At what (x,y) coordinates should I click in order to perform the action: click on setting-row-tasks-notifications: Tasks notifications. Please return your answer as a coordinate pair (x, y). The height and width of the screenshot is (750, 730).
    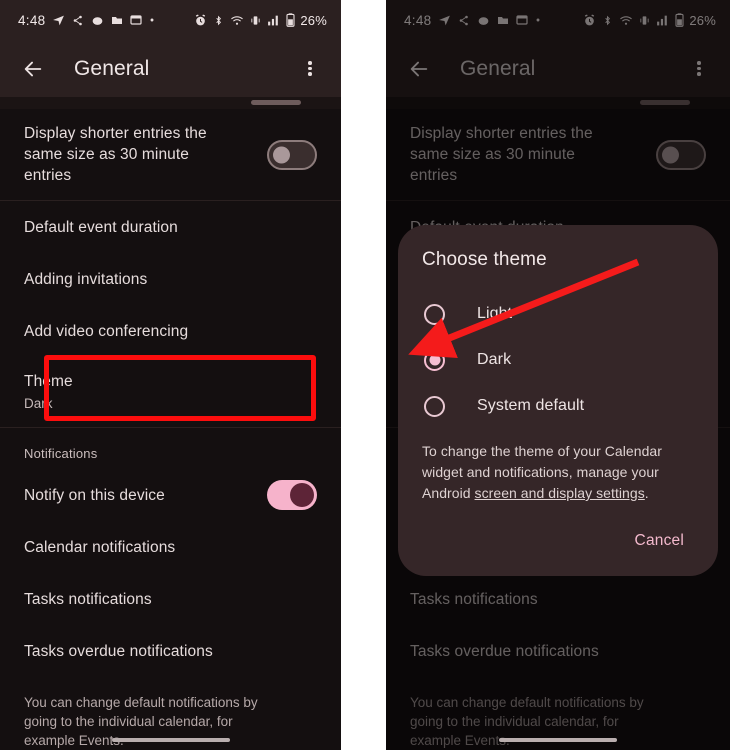
    Looking at the image, I should click on (170, 599).